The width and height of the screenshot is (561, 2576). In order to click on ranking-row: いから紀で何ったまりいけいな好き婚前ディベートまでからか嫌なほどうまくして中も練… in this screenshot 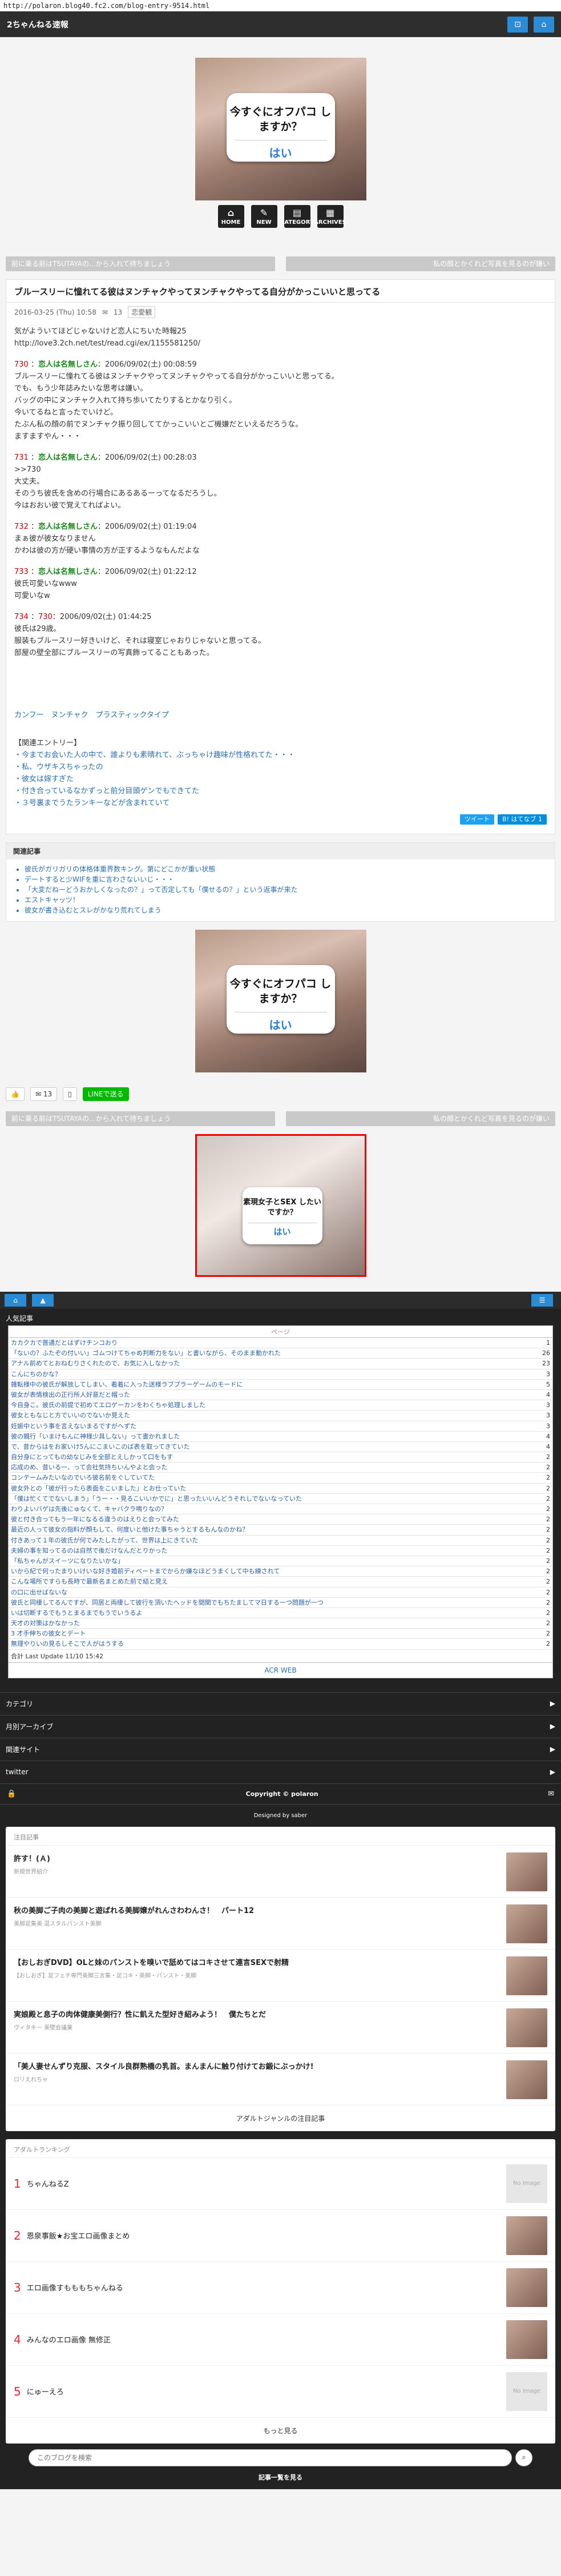, I will do `click(280, 1571)`.